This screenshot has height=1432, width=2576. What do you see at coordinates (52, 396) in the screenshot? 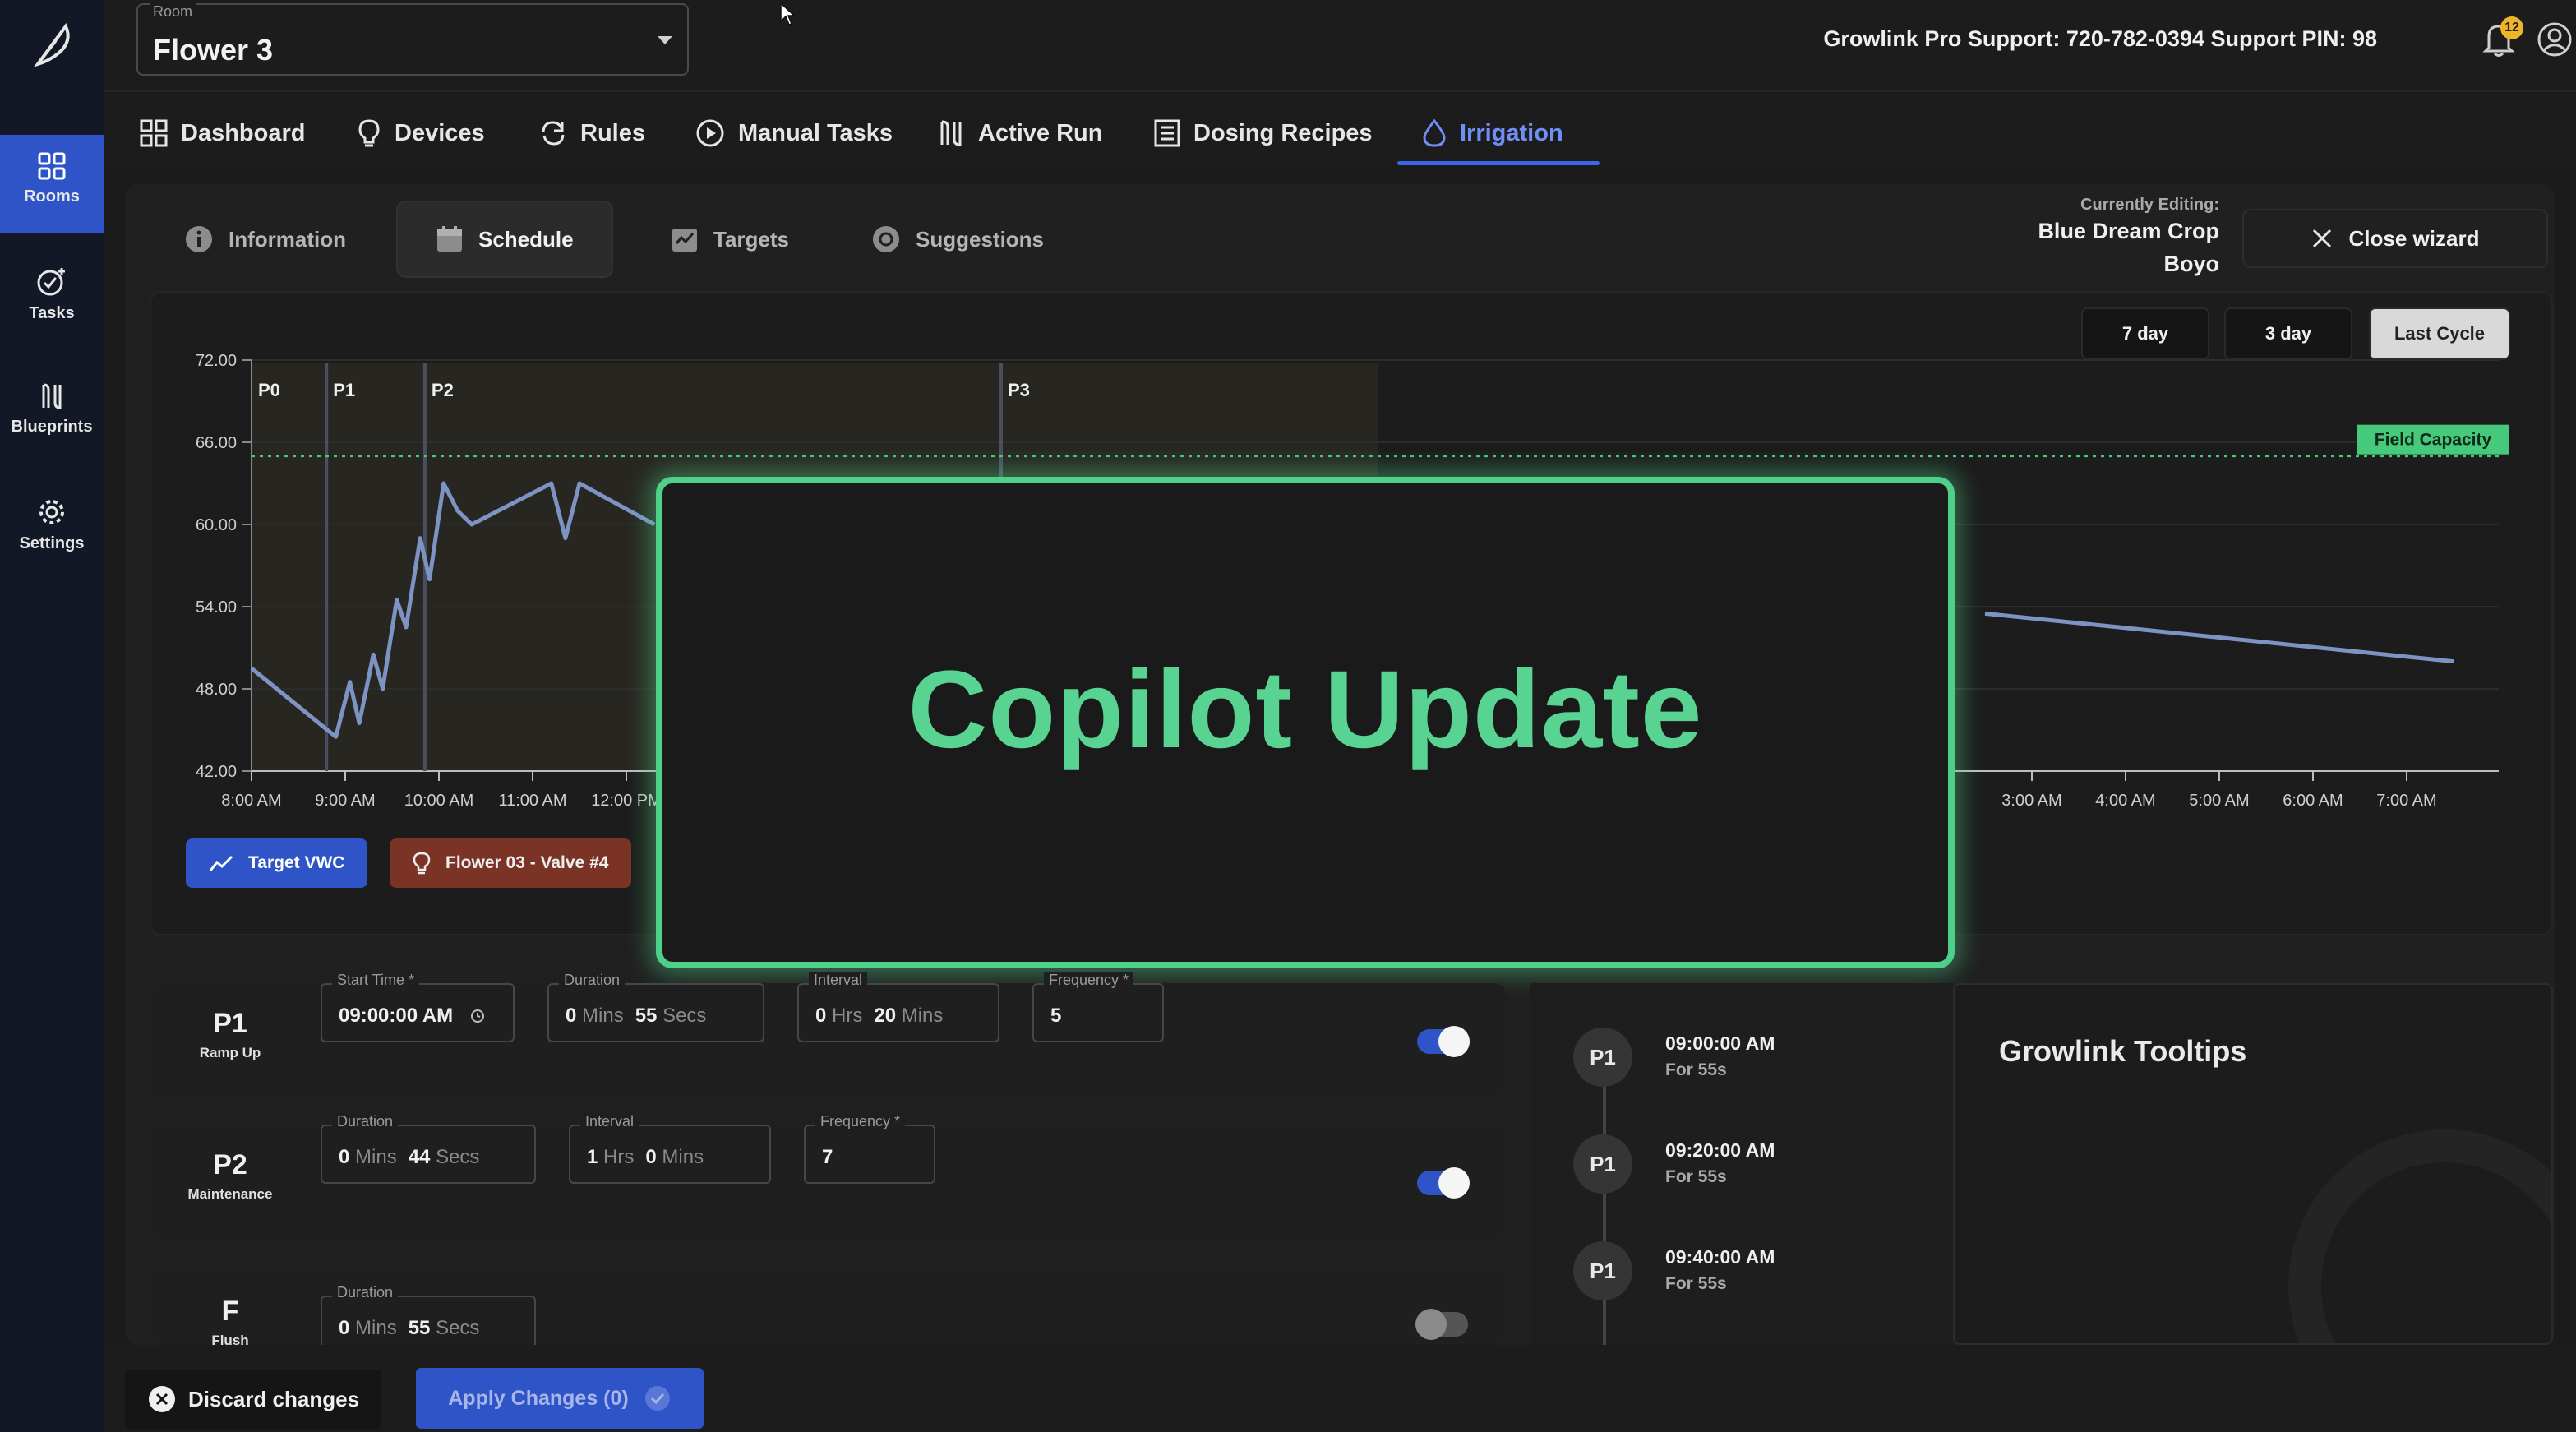
I see `blueprints-icon` at bounding box center [52, 396].